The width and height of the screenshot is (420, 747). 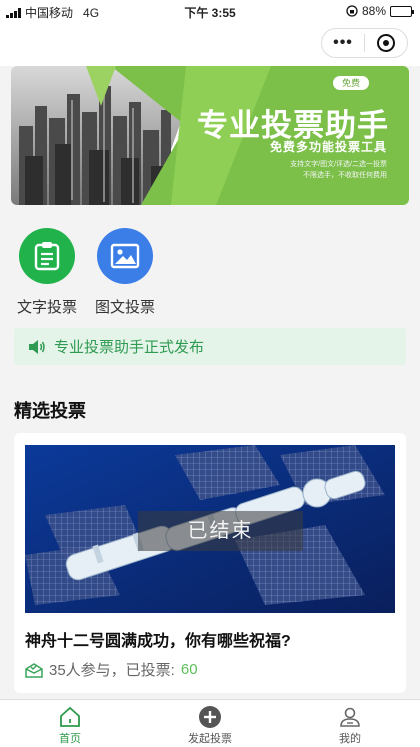 I want to click on tab-bar: 首页 发起投票 我的, so click(x=210, y=723).